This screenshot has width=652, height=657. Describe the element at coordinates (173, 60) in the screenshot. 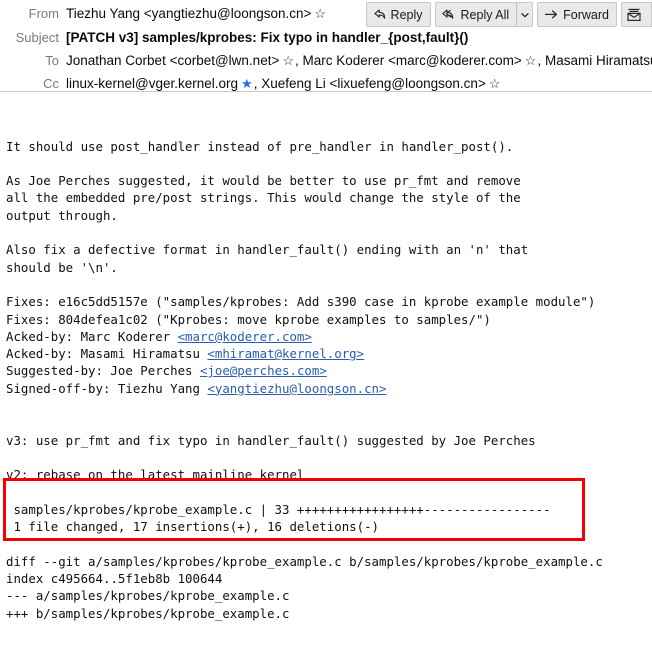

I see `to-recipient-1: Jonathan Corbet <corbet@lwn.net>` at that location.